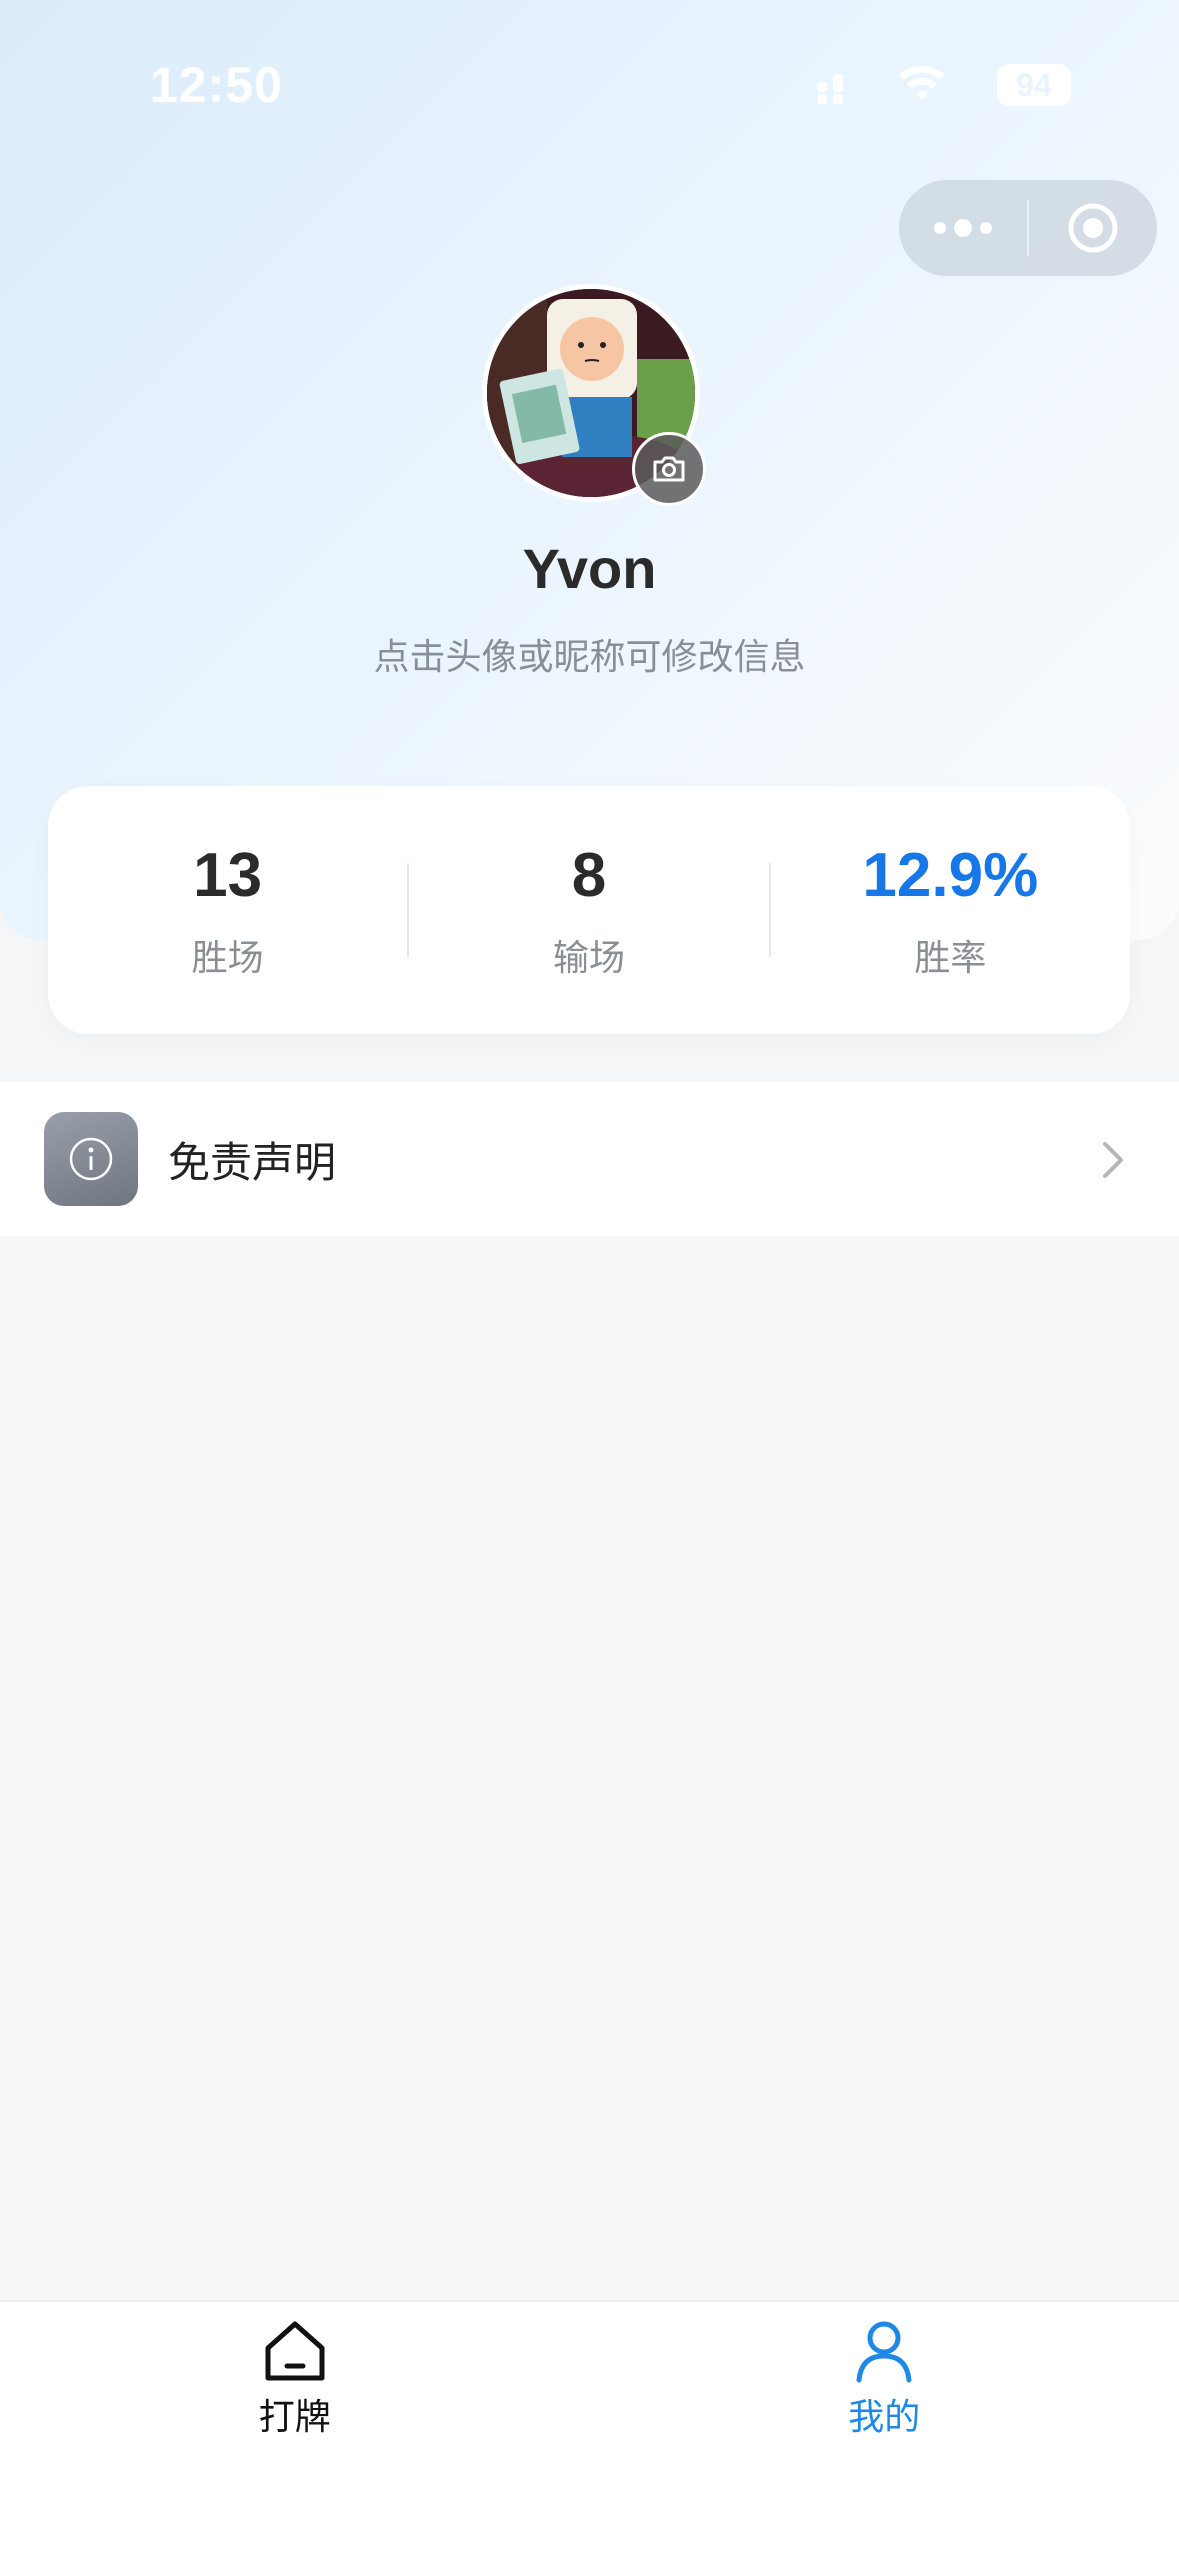 The width and height of the screenshot is (1179, 2556). What do you see at coordinates (295, 2351) in the screenshot?
I see `home-icon` at bounding box center [295, 2351].